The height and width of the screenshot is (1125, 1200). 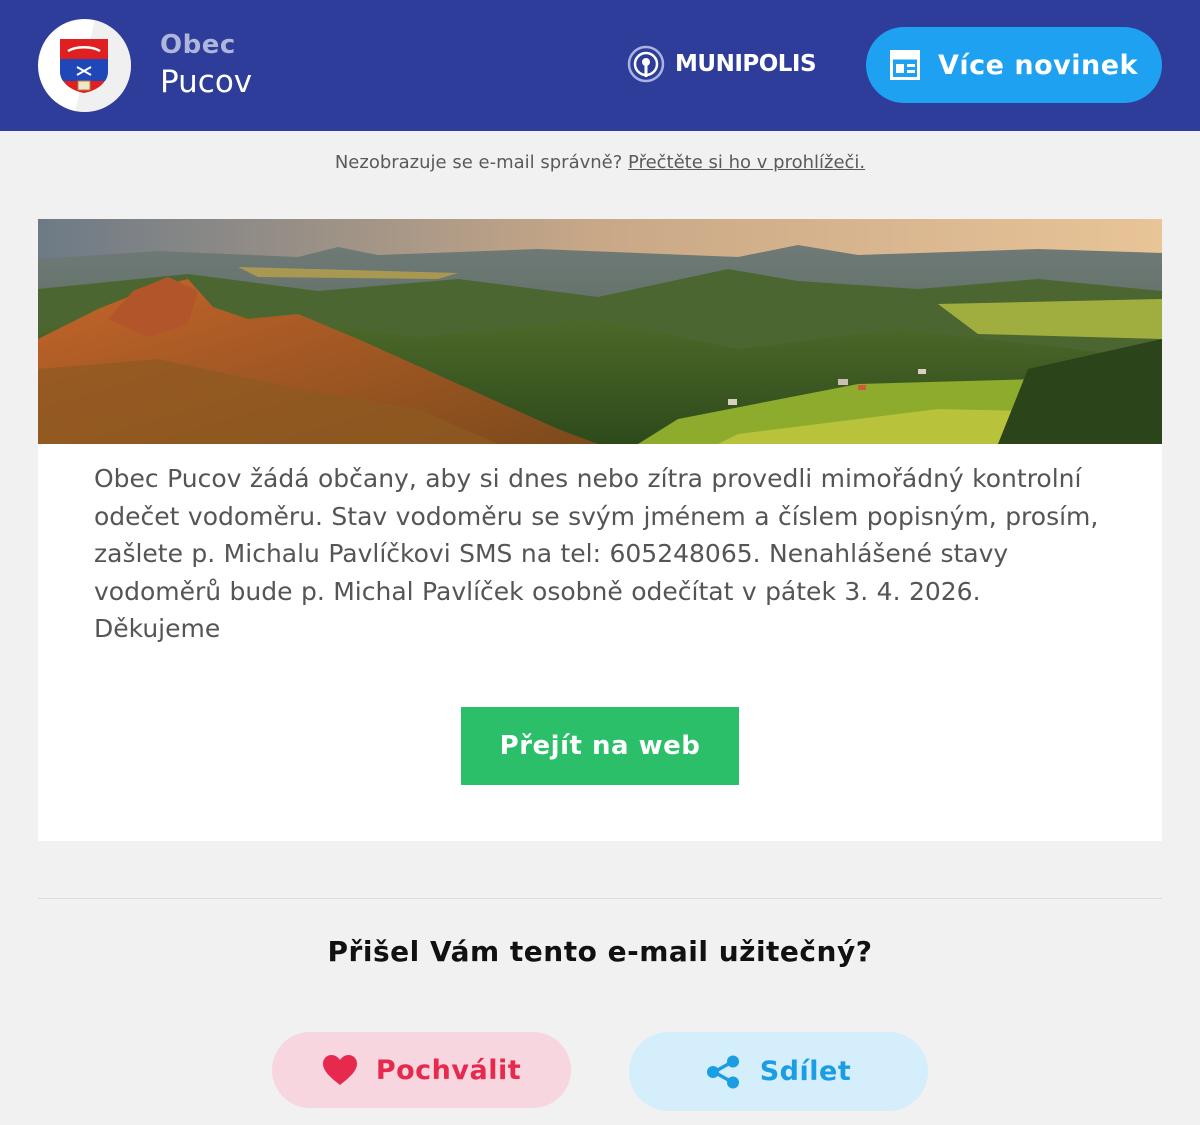 What do you see at coordinates (805, 1071) in the screenshot?
I see `share-label: Sdílet` at bounding box center [805, 1071].